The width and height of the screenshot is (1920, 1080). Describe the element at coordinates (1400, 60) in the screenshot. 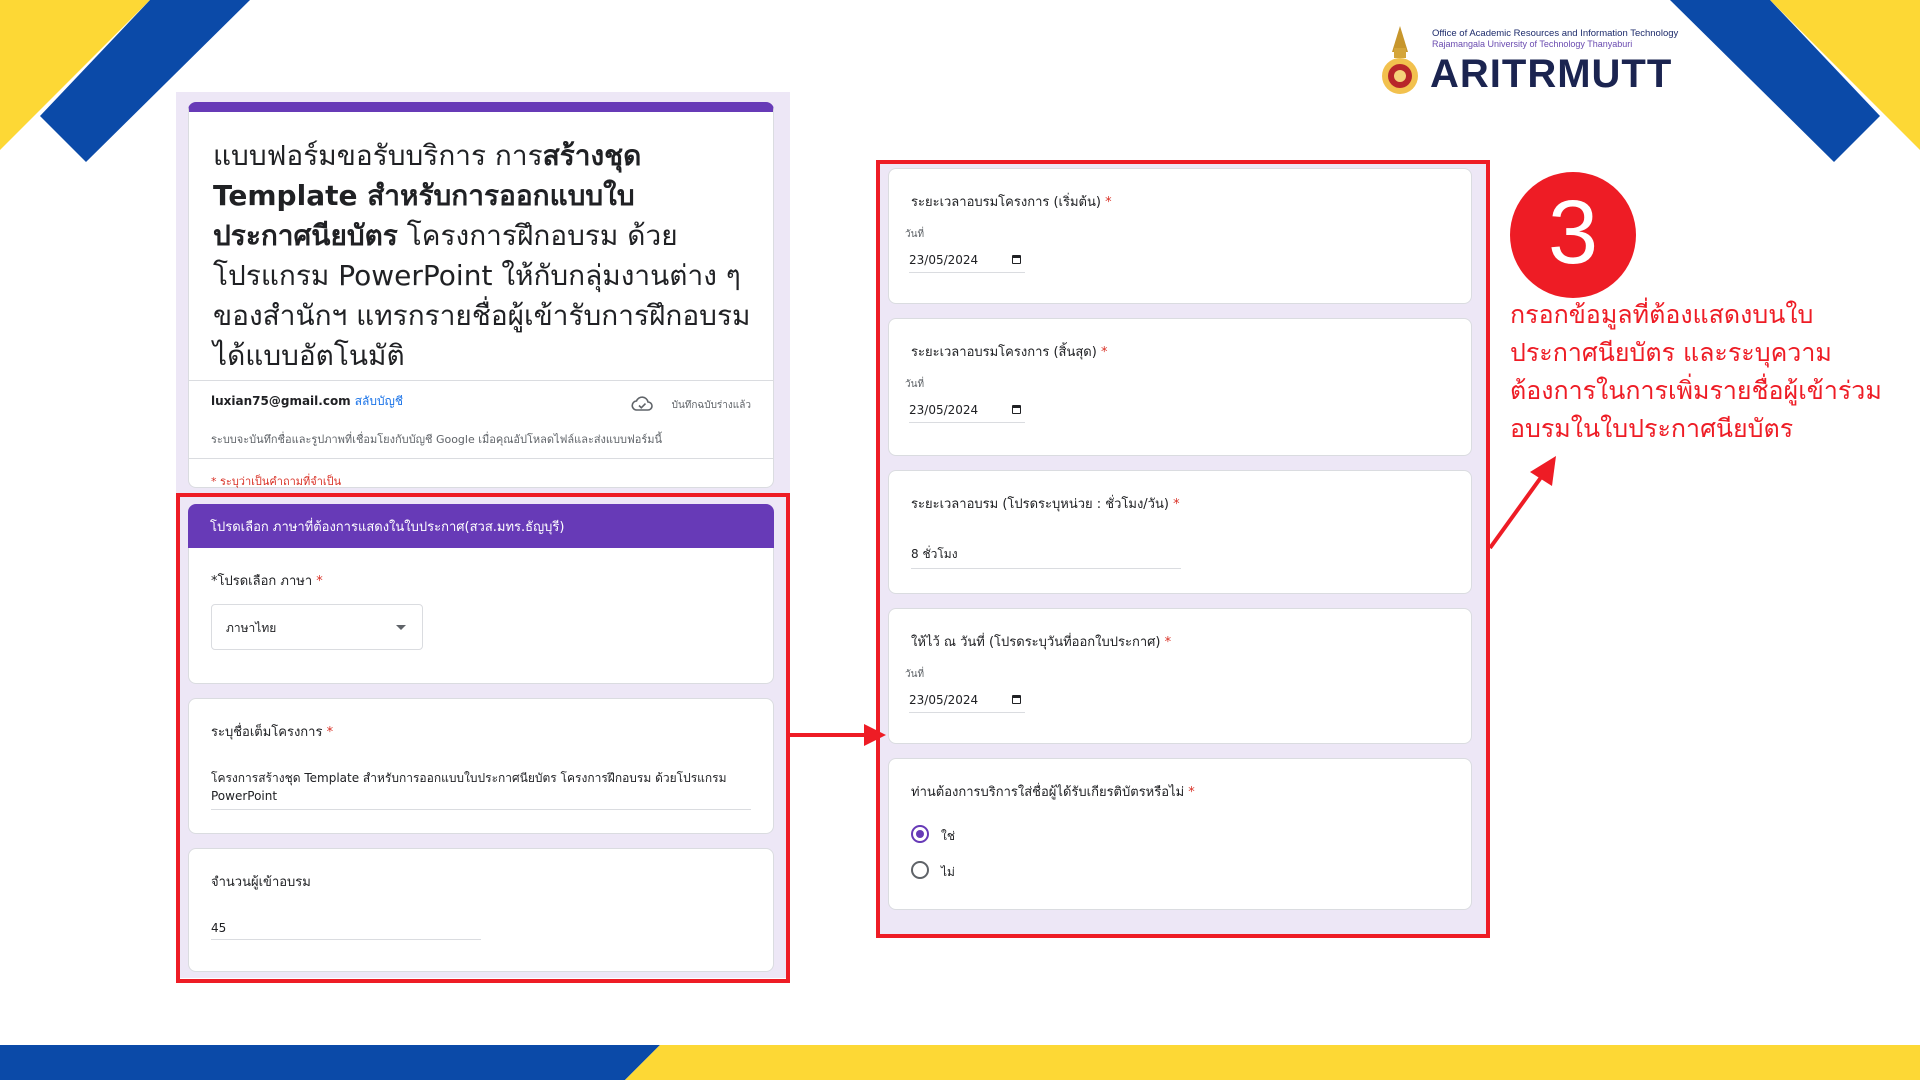

I see `university-emblem-icon` at that location.